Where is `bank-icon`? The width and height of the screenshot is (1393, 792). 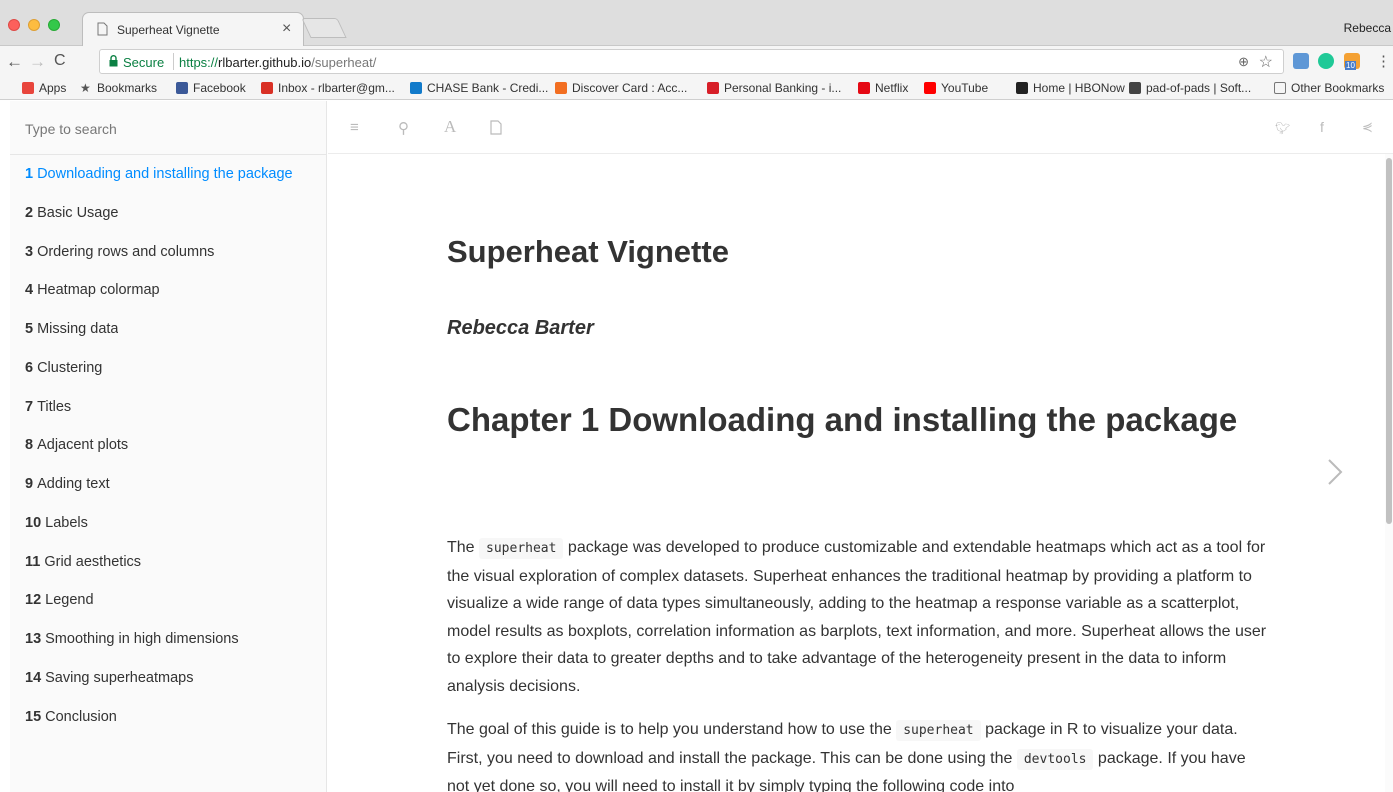 bank-icon is located at coordinates (713, 88).